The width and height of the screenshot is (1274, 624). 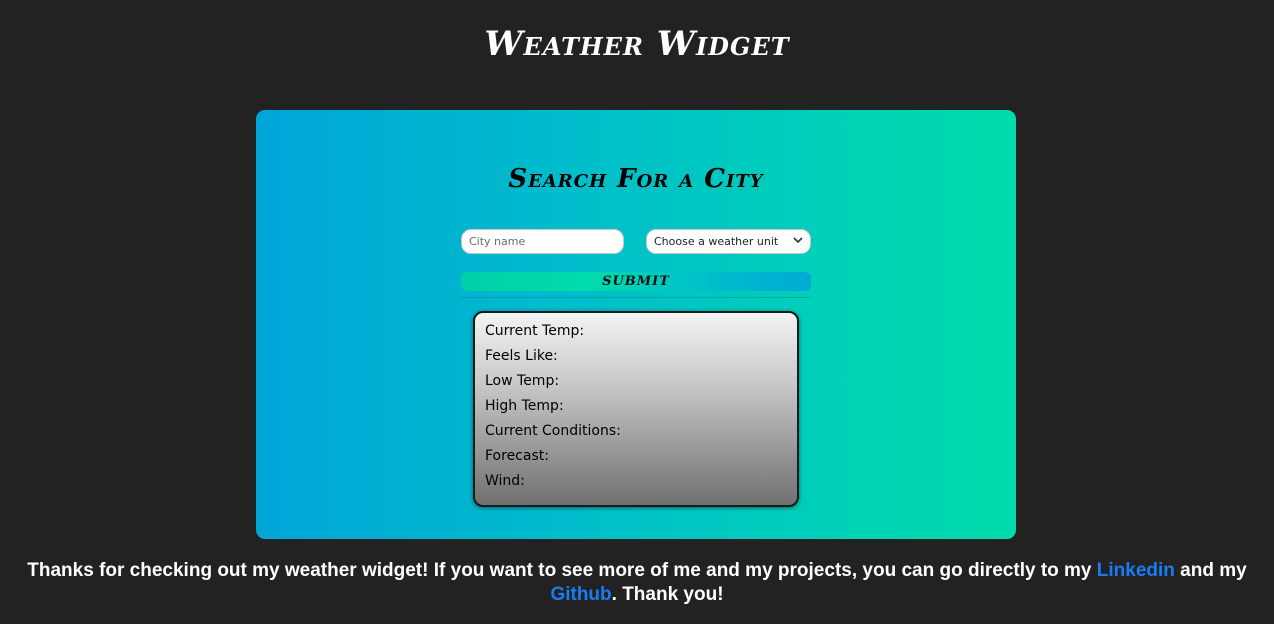 I want to click on result-wind: Wind:, so click(x=505, y=481).